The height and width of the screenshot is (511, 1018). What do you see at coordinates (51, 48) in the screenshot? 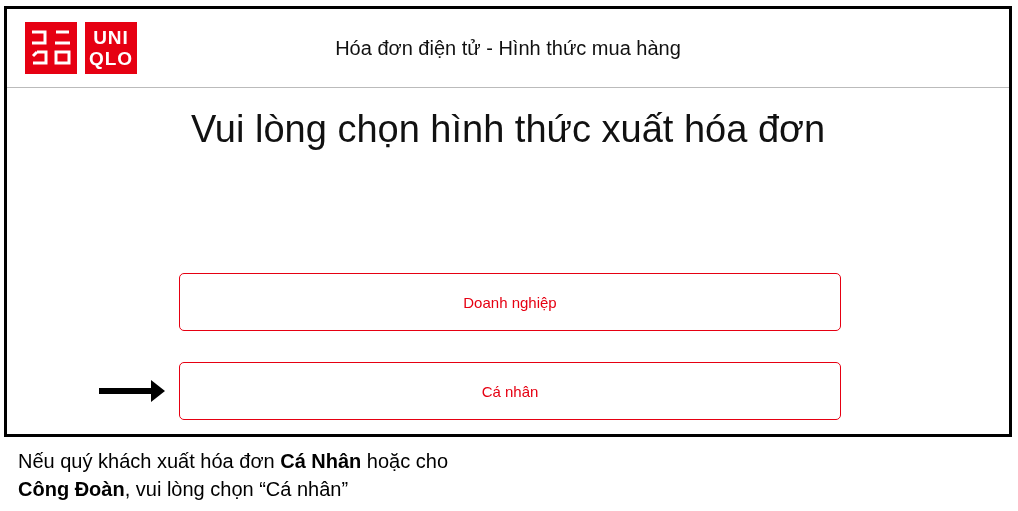
I see `logo-icon` at bounding box center [51, 48].